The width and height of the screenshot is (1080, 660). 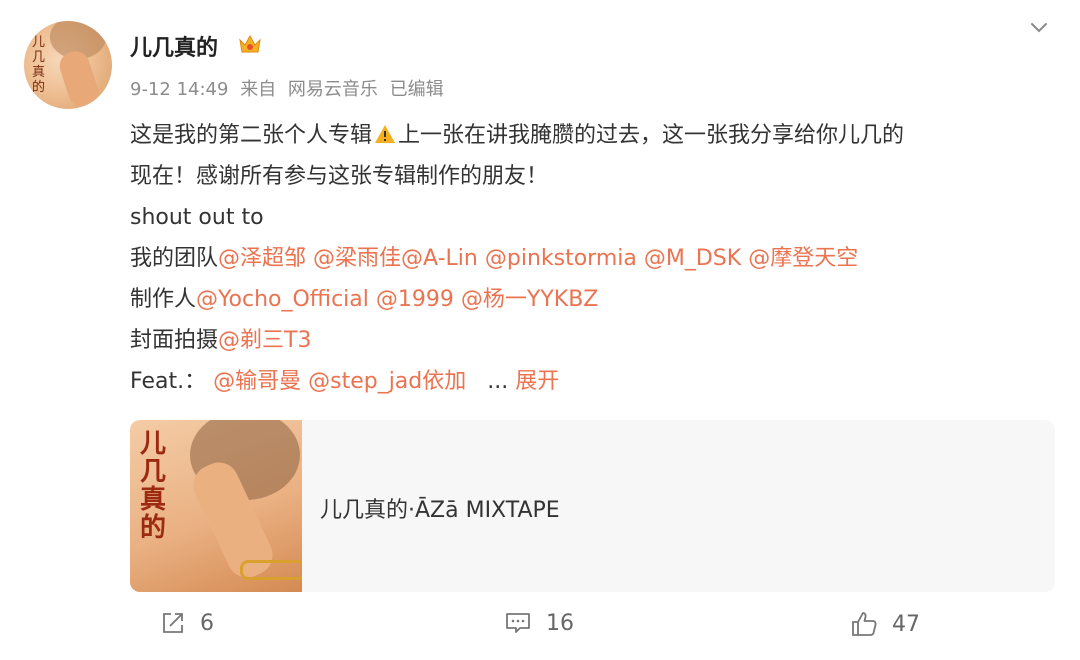 What do you see at coordinates (173, 623) in the screenshot?
I see `share-icon` at bounding box center [173, 623].